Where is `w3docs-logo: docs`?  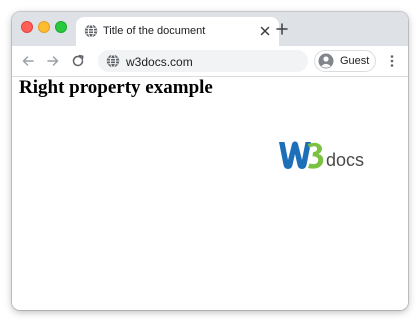 w3docs-logo: docs is located at coordinates (321, 155).